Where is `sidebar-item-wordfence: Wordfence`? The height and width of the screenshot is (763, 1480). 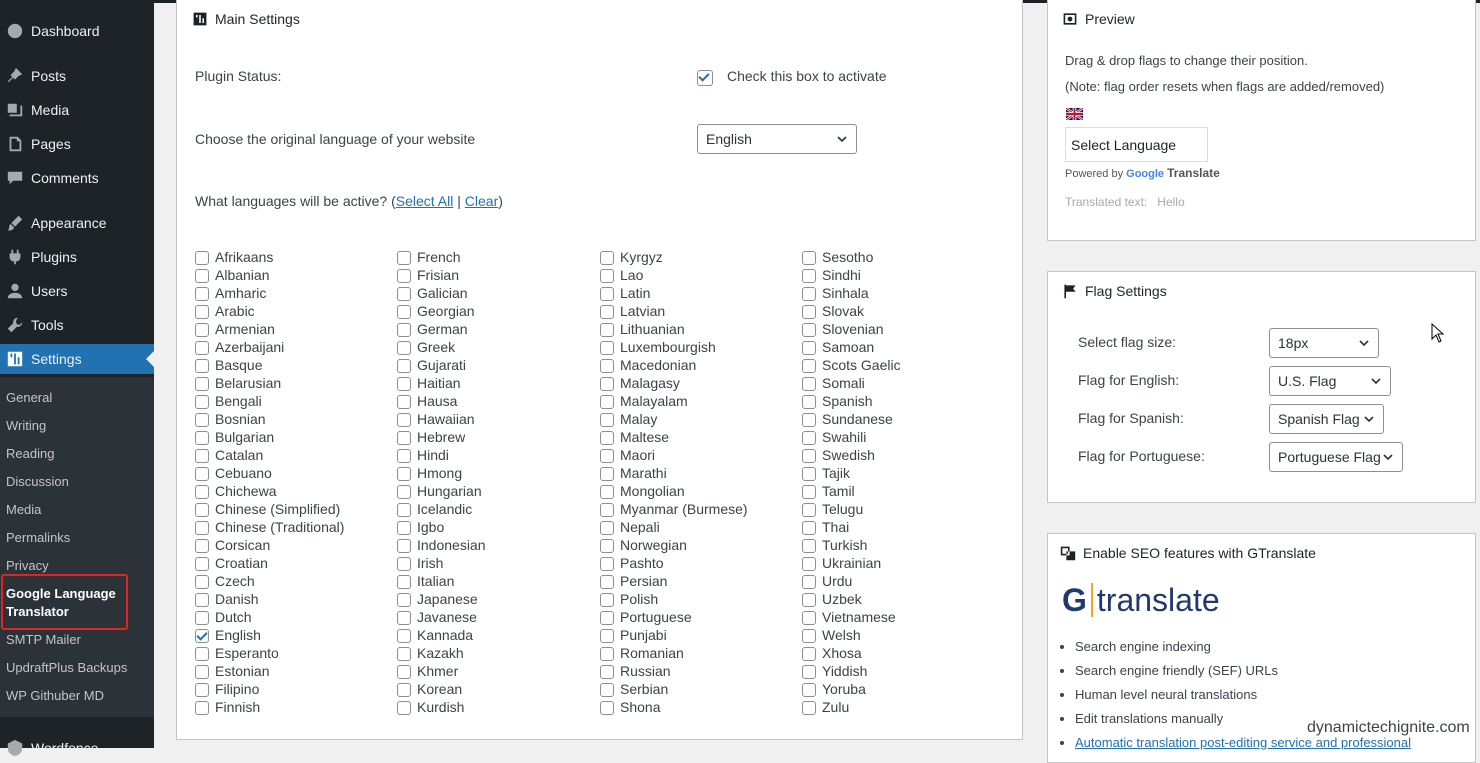
sidebar-item-wordfence: Wordfence is located at coordinates (77, 748).